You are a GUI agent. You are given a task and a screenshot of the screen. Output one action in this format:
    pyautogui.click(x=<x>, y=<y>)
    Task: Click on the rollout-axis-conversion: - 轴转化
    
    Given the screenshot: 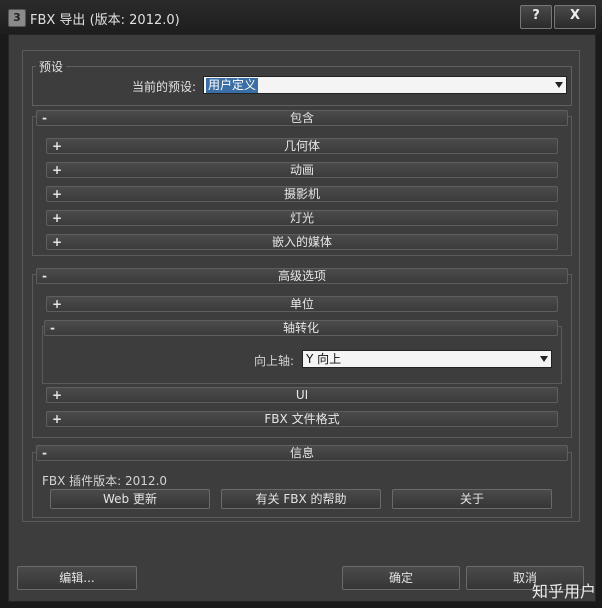 What is the action you would take?
    pyautogui.click(x=301, y=328)
    